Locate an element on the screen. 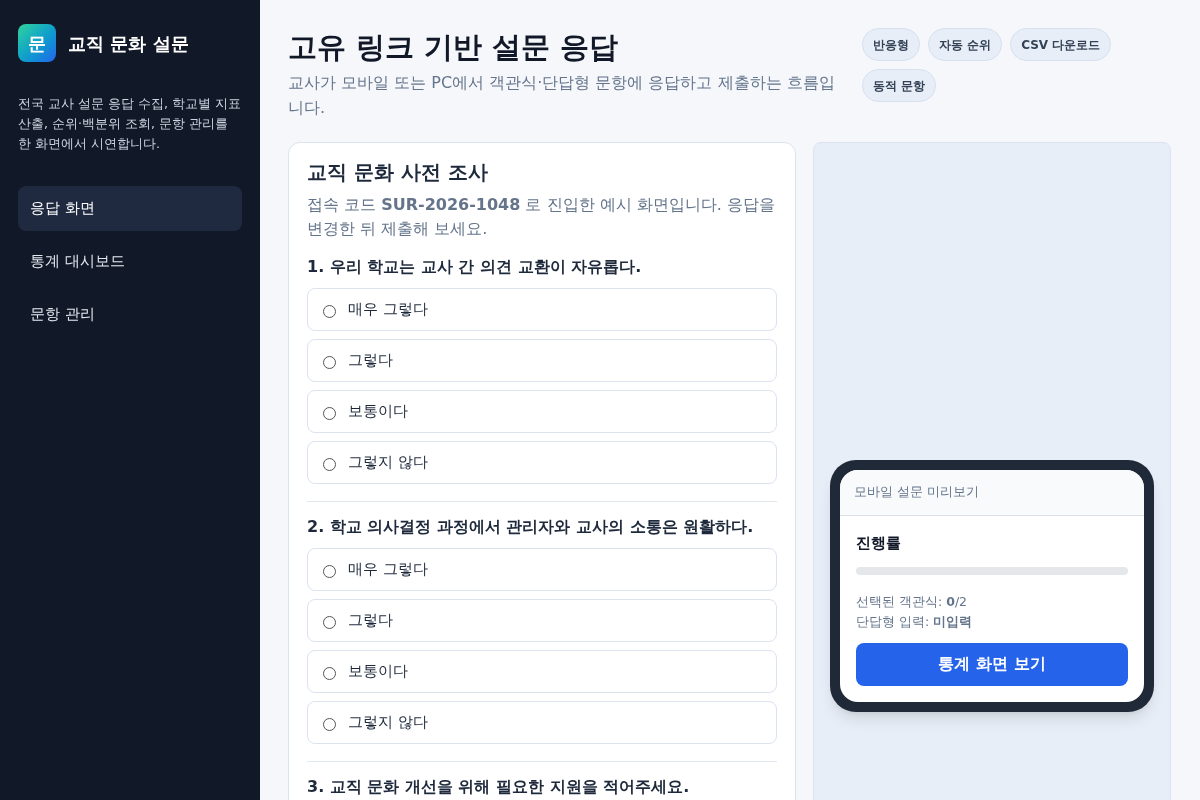 The width and height of the screenshot is (1200, 800). nav-item: 통계 대시보드 is located at coordinates (130, 261).